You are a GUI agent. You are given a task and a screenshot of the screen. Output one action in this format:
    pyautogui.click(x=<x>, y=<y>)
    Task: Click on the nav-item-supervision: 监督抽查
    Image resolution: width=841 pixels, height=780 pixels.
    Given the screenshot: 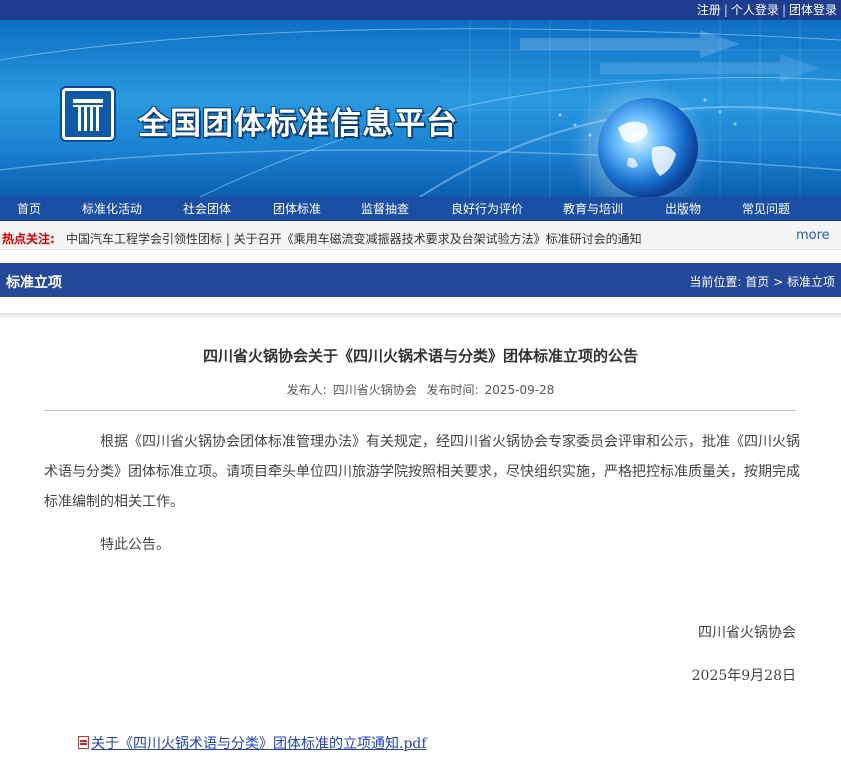 What is the action you would take?
    pyautogui.click(x=385, y=209)
    